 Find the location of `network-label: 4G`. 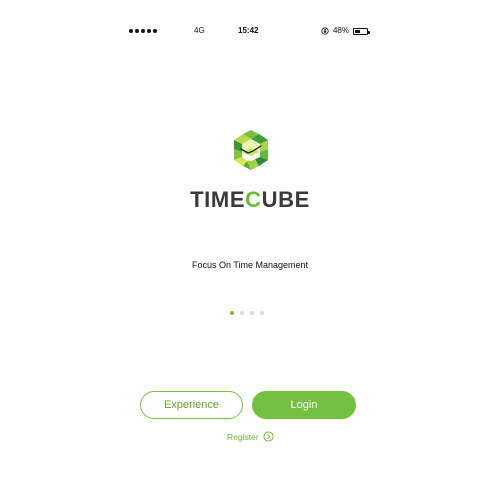

network-label: 4G is located at coordinates (199, 30).